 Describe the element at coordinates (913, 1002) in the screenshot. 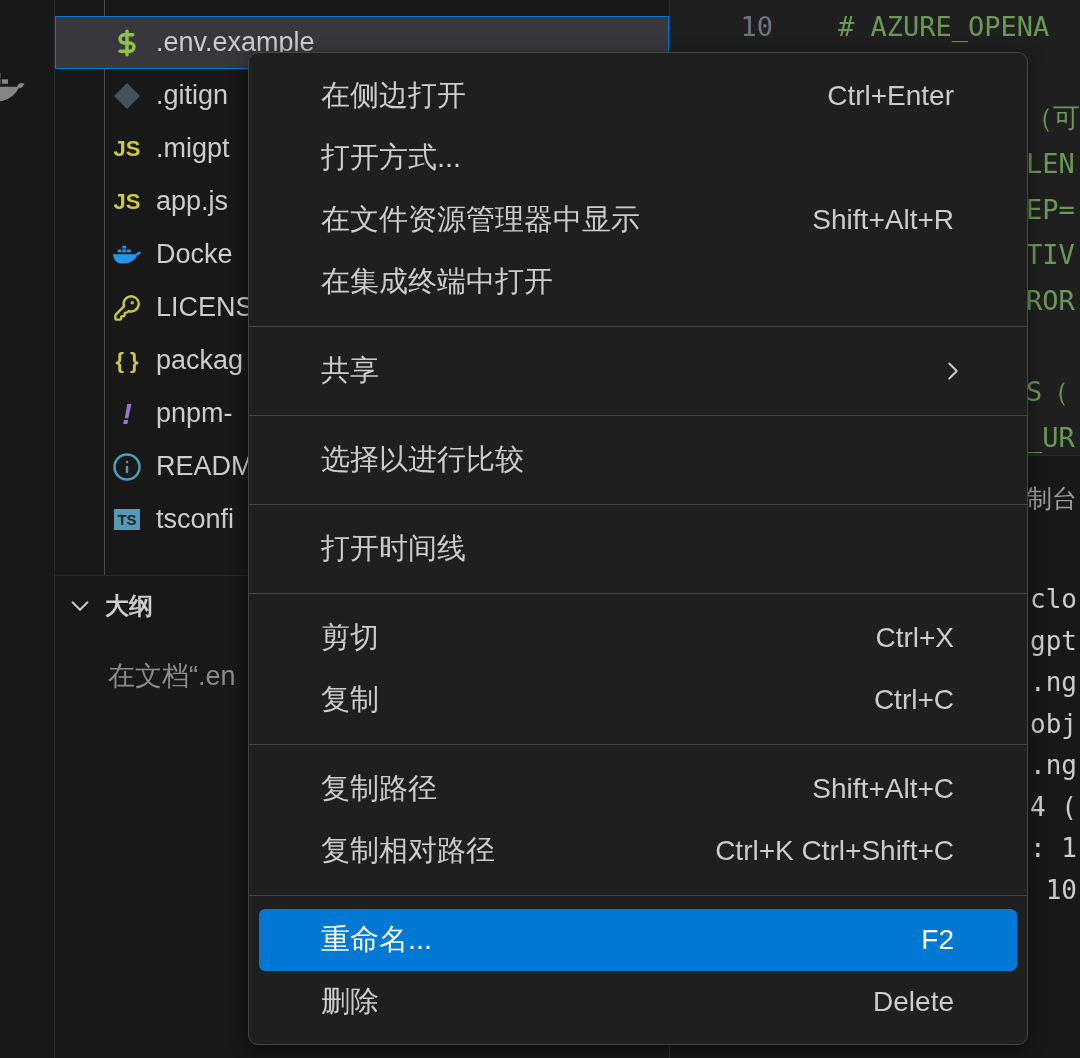

I see `menu-shortcut: Delete` at that location.